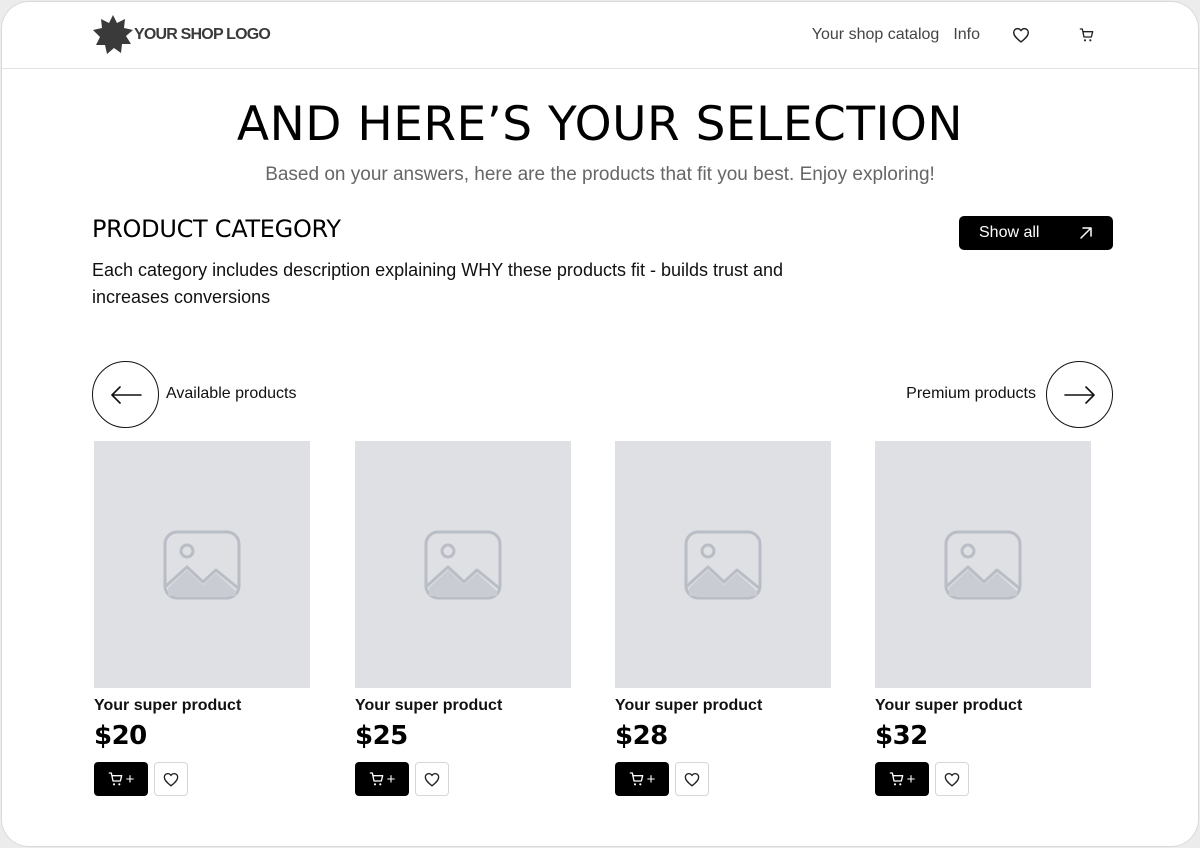  What do you see at coordinates (876, 35) in the screenshot?
I see `nav-link-catalog: Your shop catalog` at bounding box center [876, 35].